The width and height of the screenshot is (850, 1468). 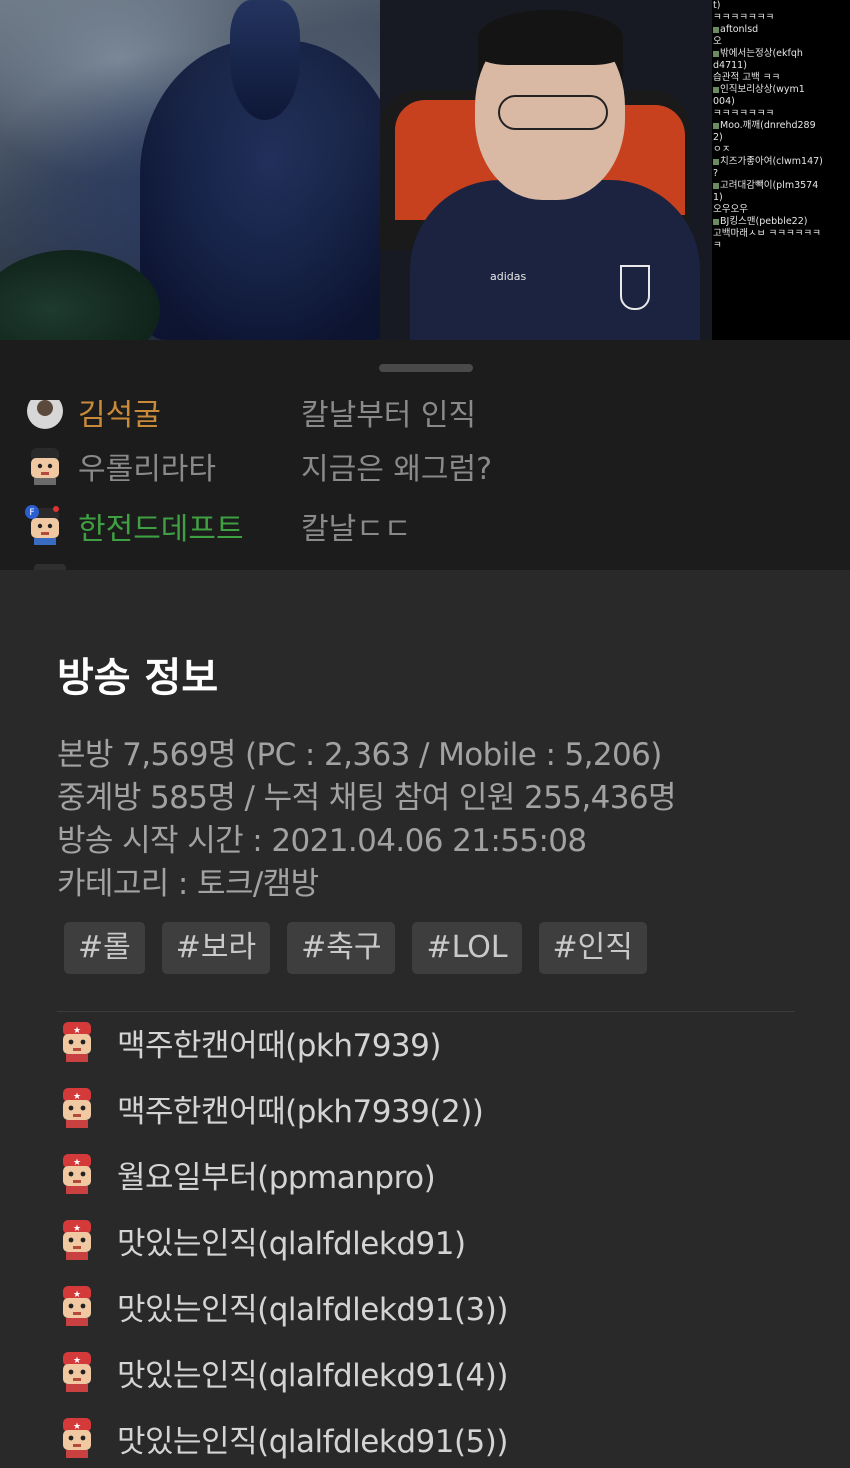 I want to click on overlay-chat-nick: 고려대감빽이(plm3574, so click(x=781, y=186).